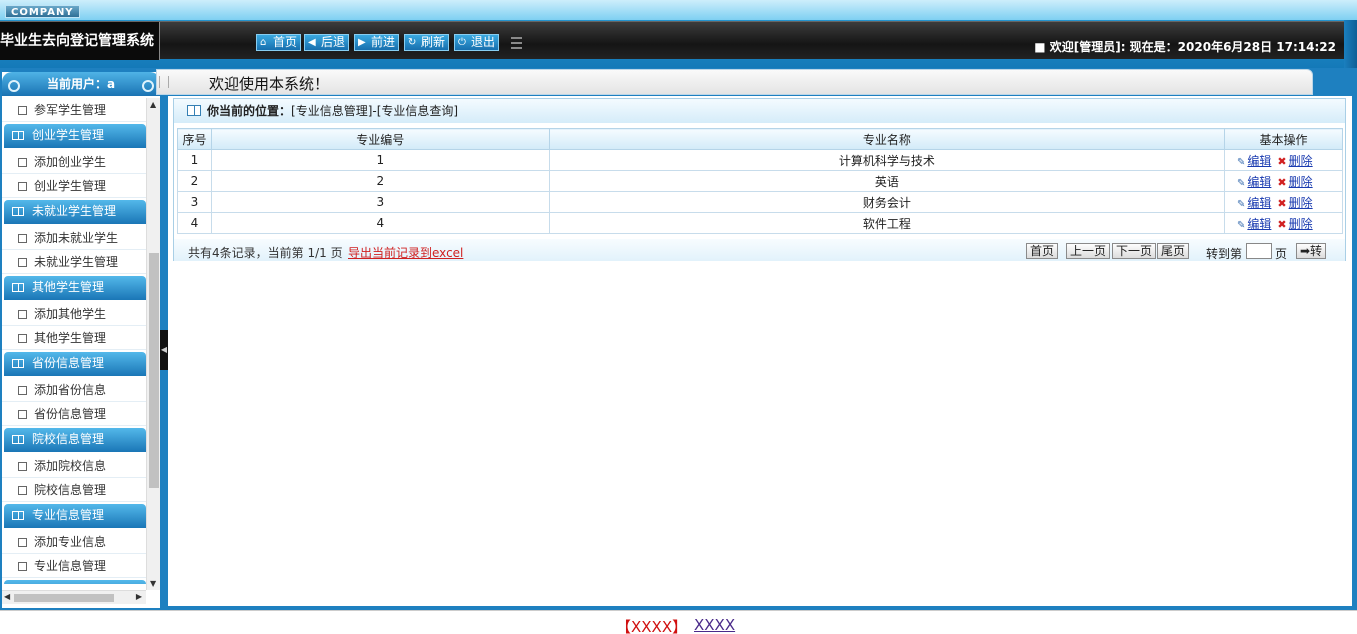  What do you see at coordinates (139, 596) in the screenshot?
I see `scroll-right-arrow-icon: ▶` at bounding box center [139, 596].